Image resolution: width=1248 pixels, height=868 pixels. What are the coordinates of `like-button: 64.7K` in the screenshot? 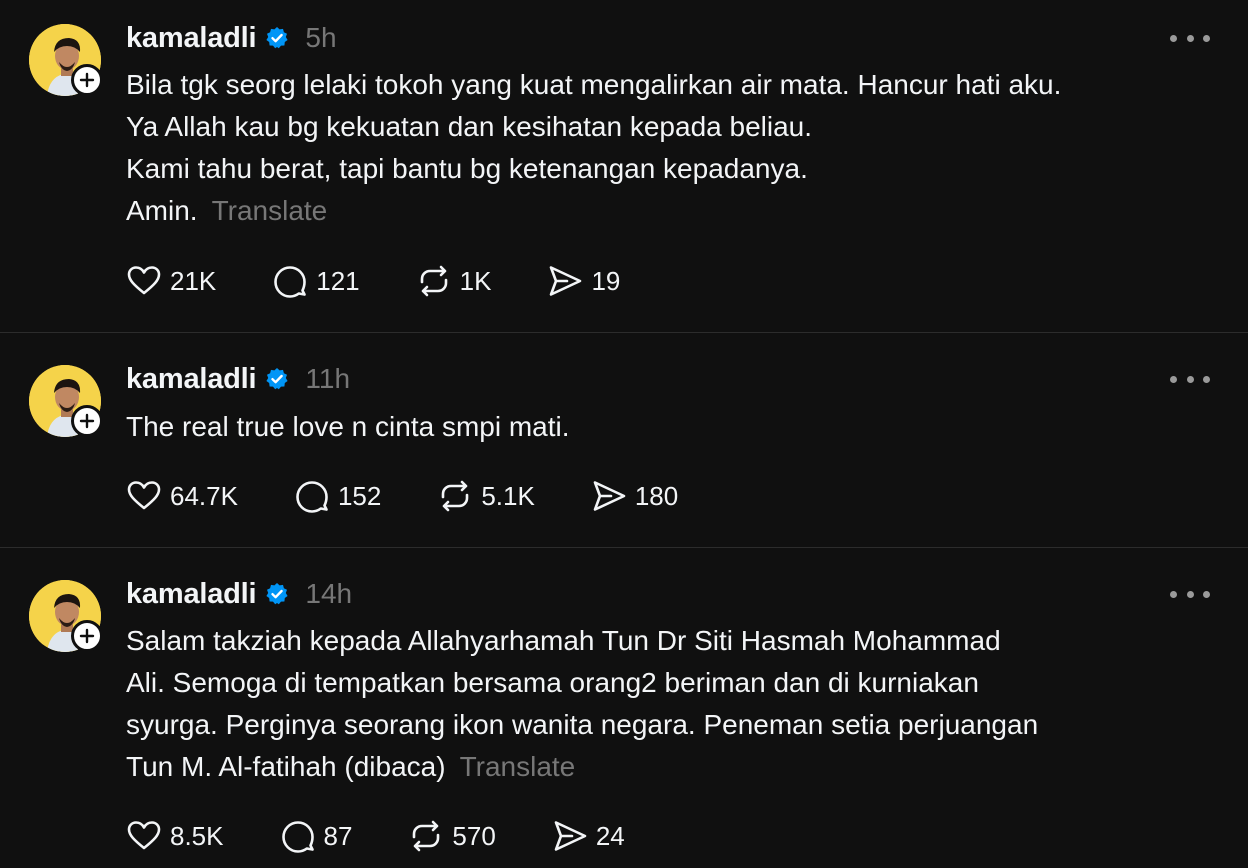 It's located at (182, 496).